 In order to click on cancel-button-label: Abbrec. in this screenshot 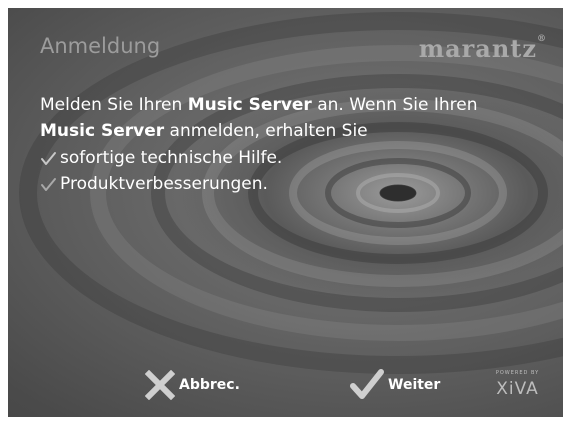, I will do `click(209, 385)`.